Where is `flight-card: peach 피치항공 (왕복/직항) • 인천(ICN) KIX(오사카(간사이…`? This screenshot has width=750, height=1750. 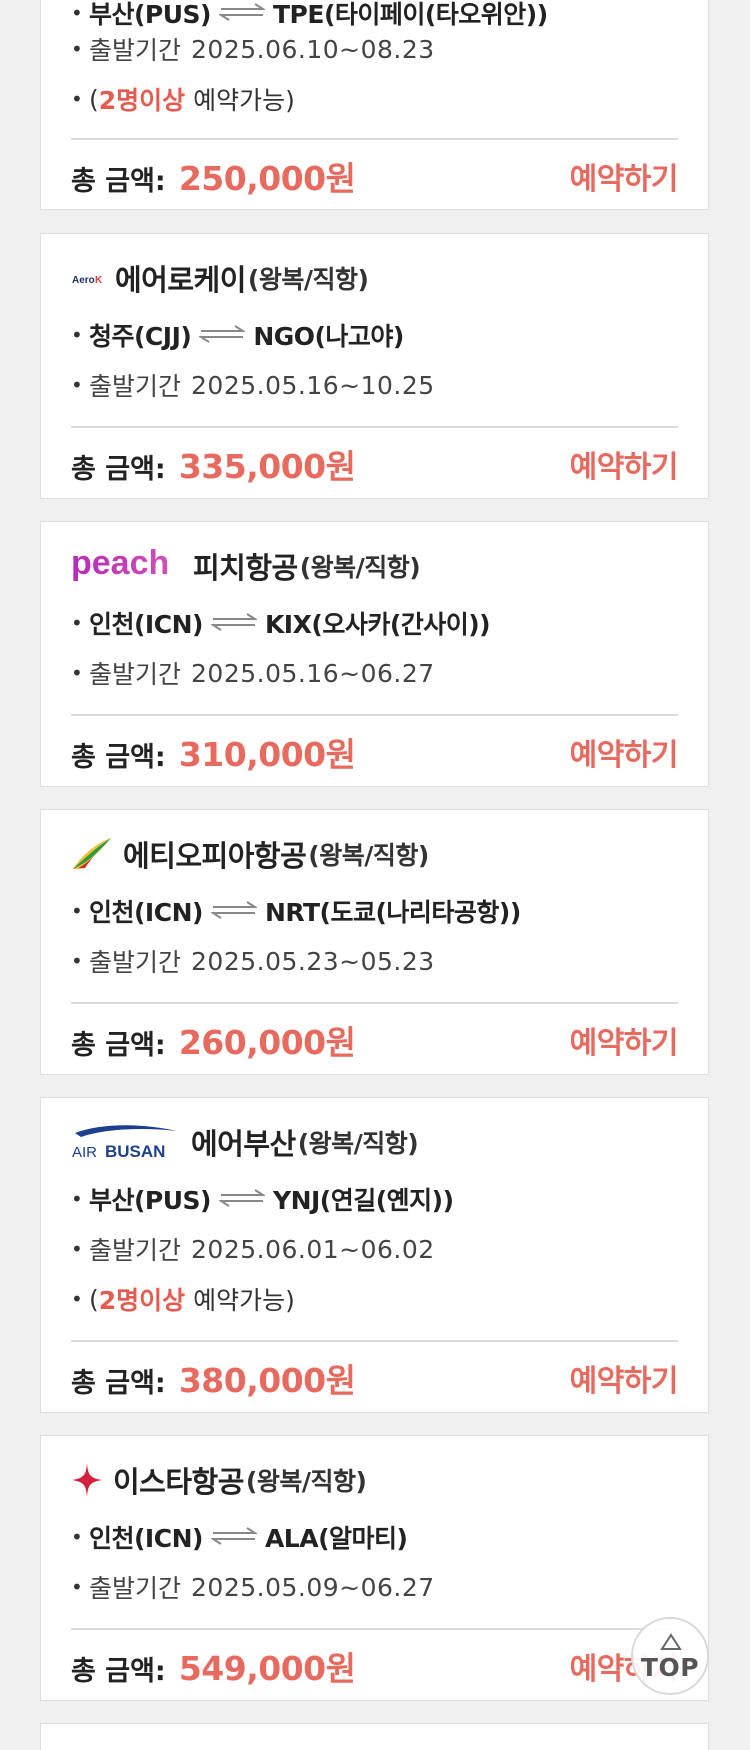 flight-card: peach 피치항공 (왕복/직항) • 인천(ICN) KIX(오사카(간사이… is located at coordinates (374, 654).